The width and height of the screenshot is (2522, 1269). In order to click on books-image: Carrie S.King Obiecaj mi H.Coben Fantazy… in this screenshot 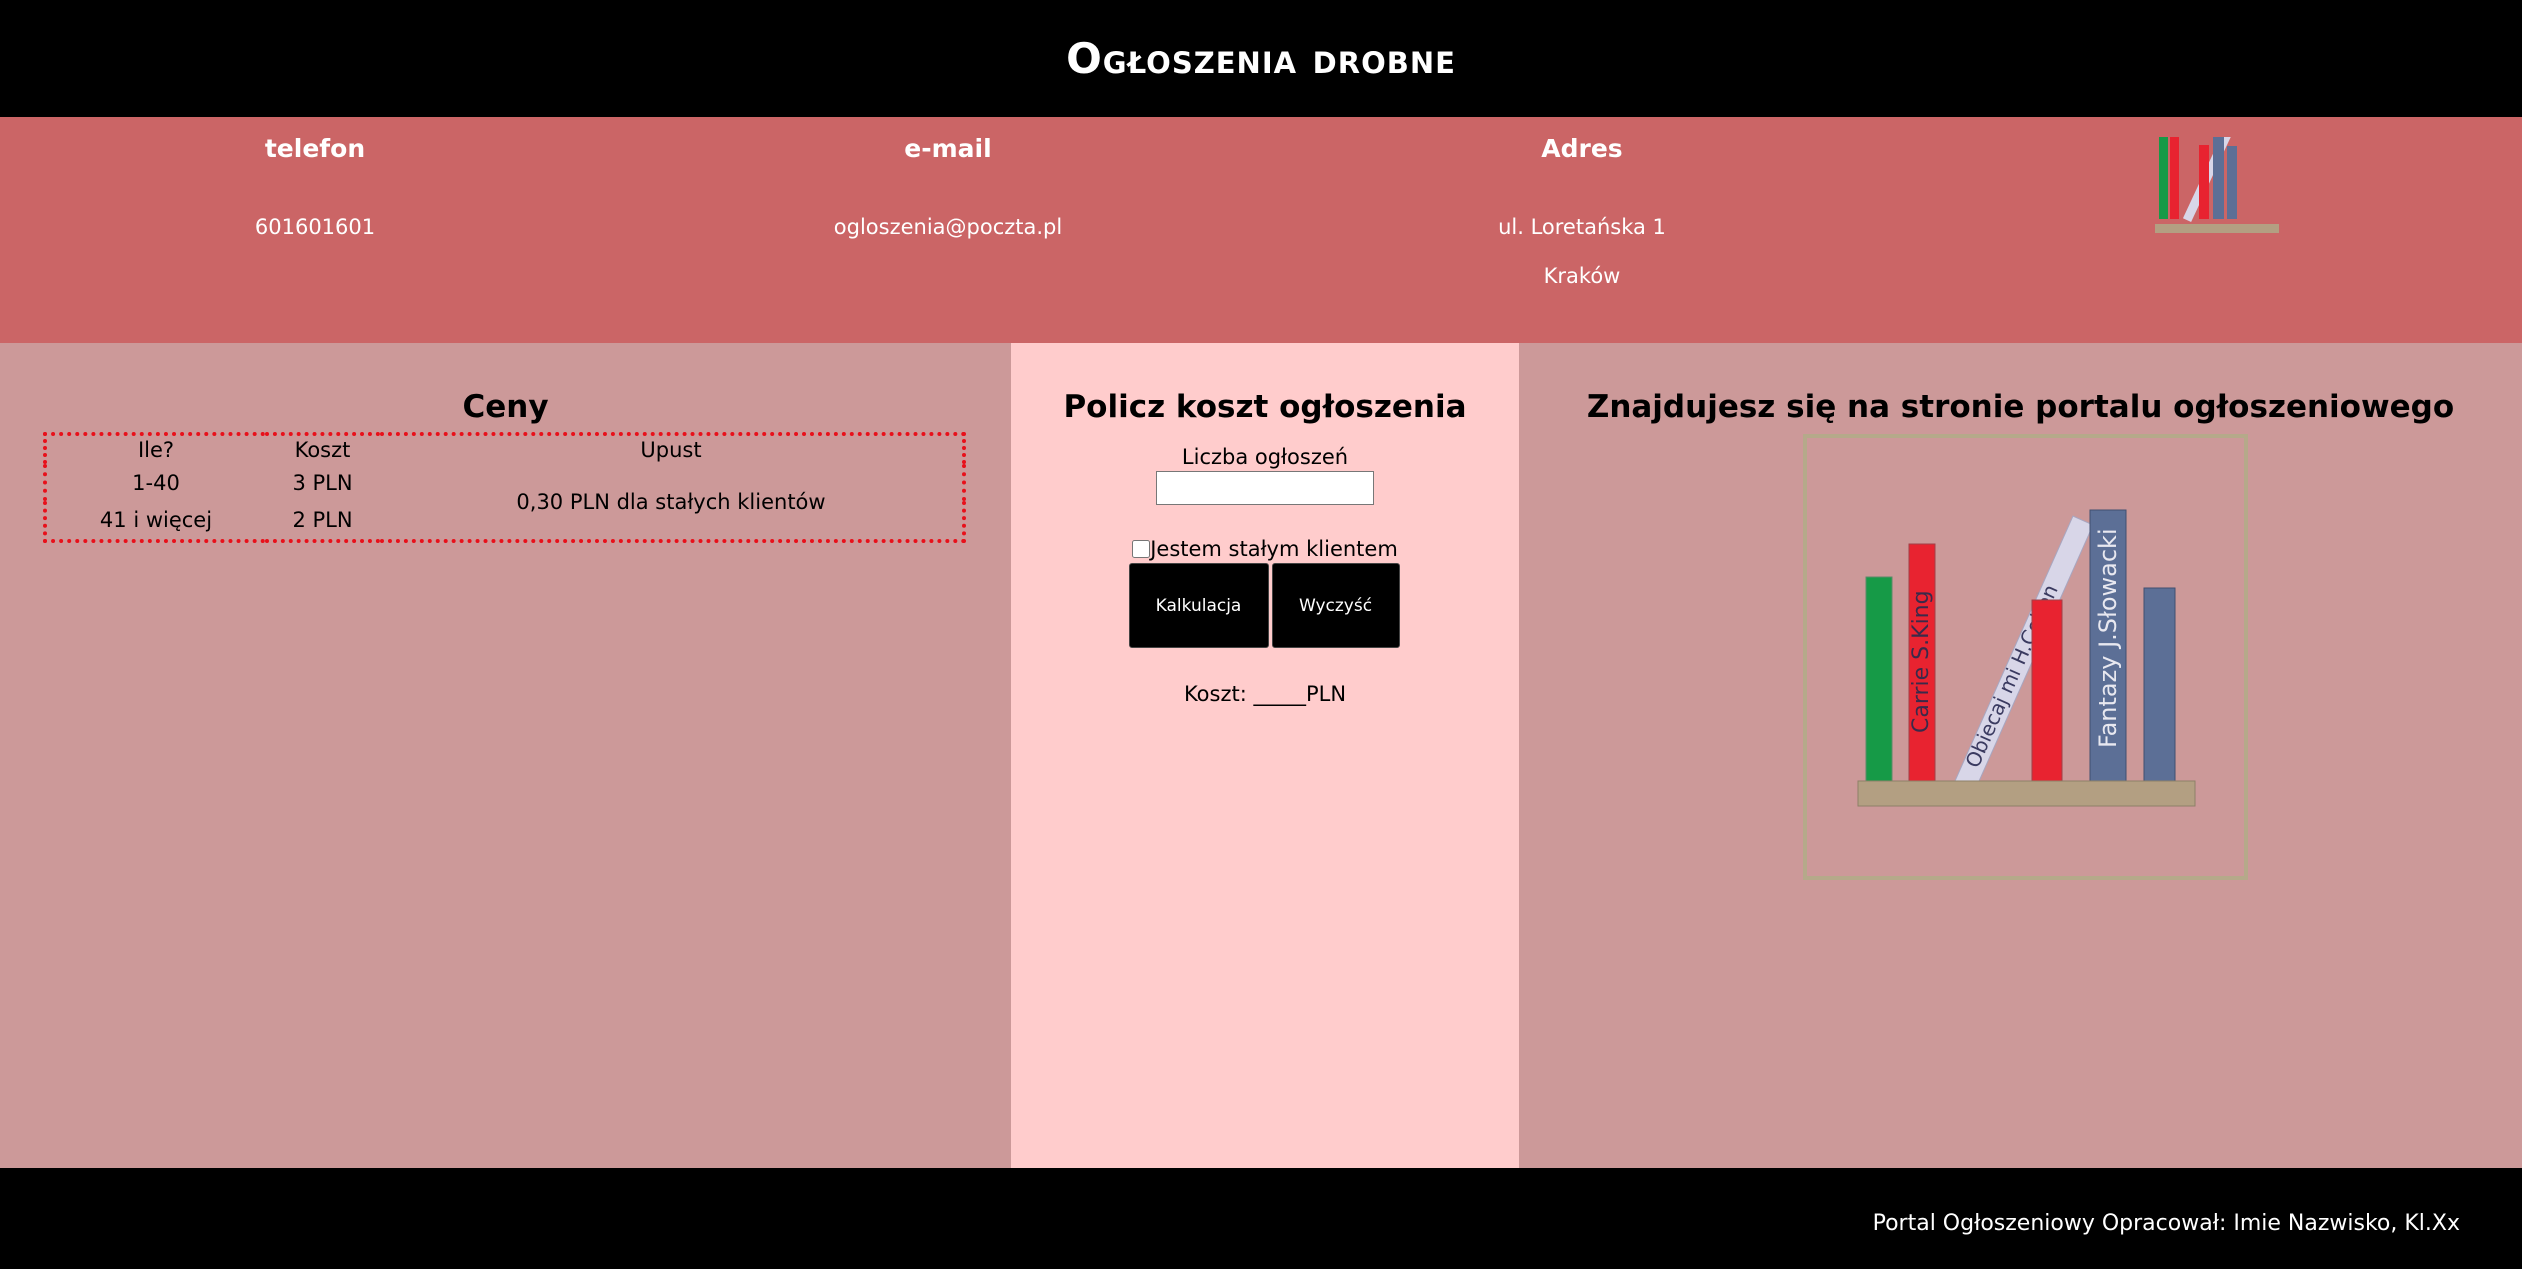, I will do `click(2026, 658)`.